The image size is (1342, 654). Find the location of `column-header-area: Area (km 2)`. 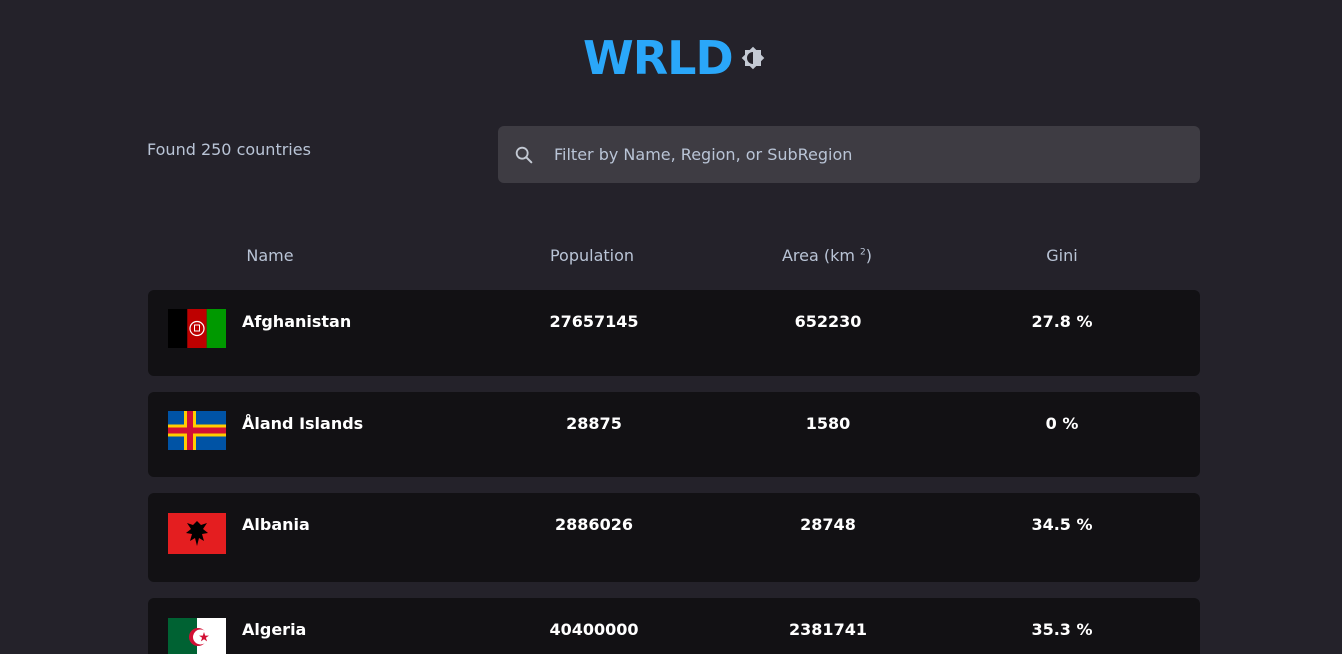

column-header-area: Area (km 2) is located at coordinates (827, 255).